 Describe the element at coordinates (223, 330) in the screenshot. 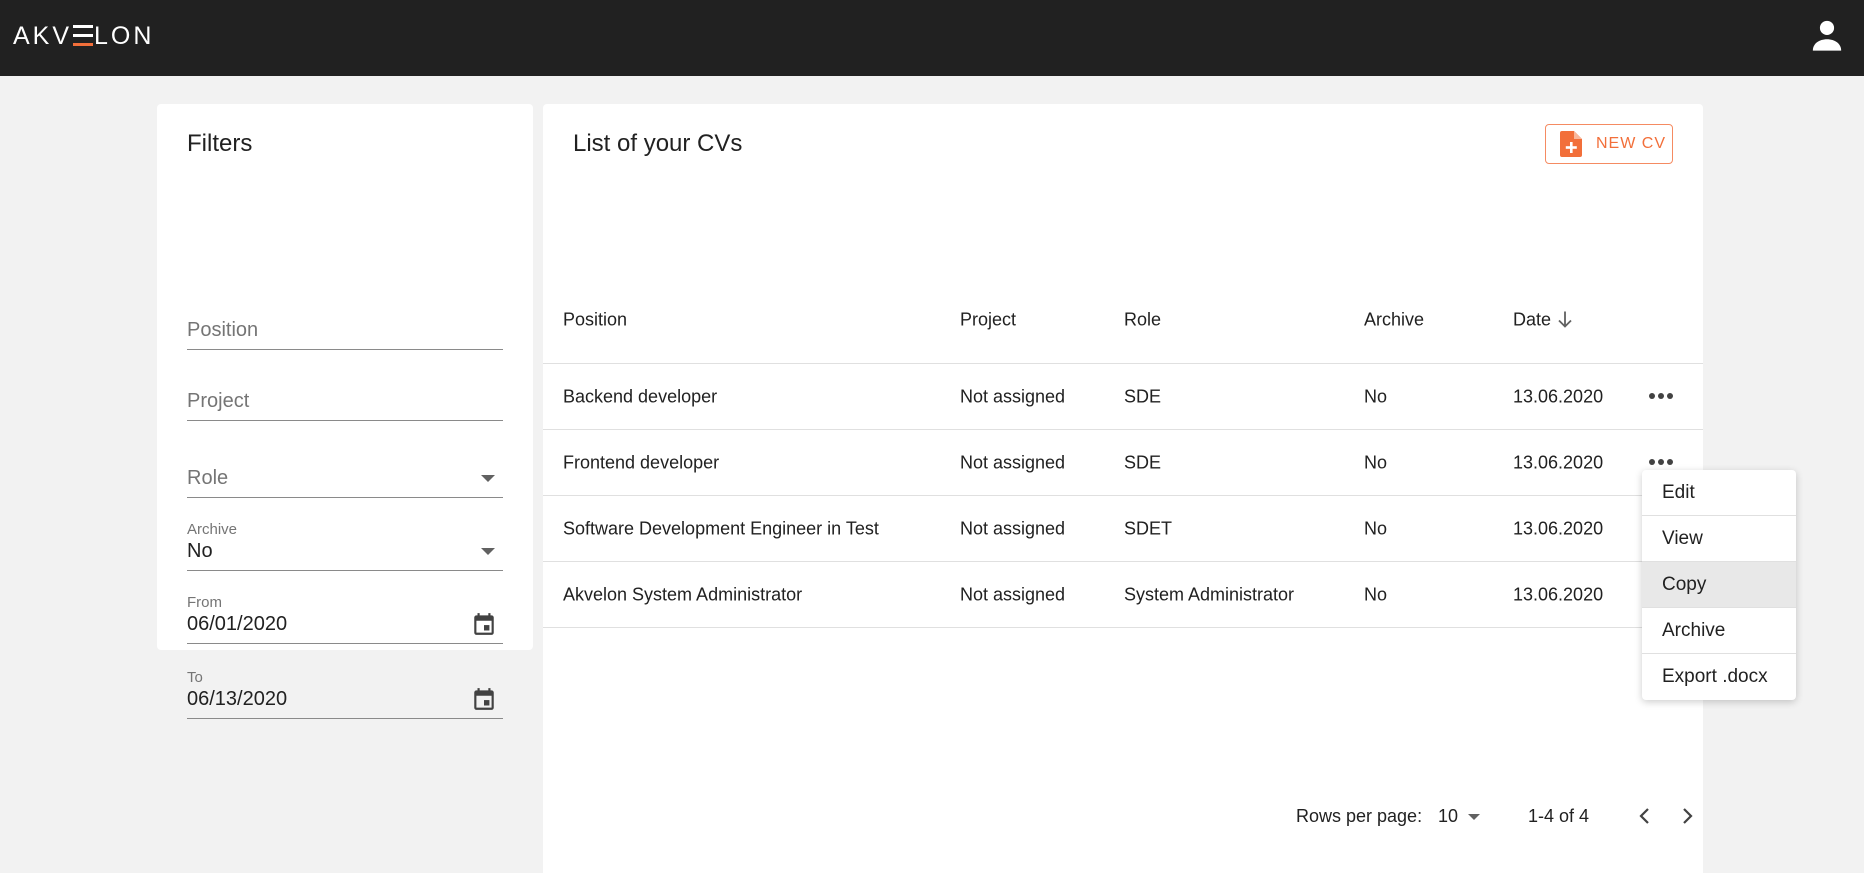

I see `position-placeholder: Position` at that location.